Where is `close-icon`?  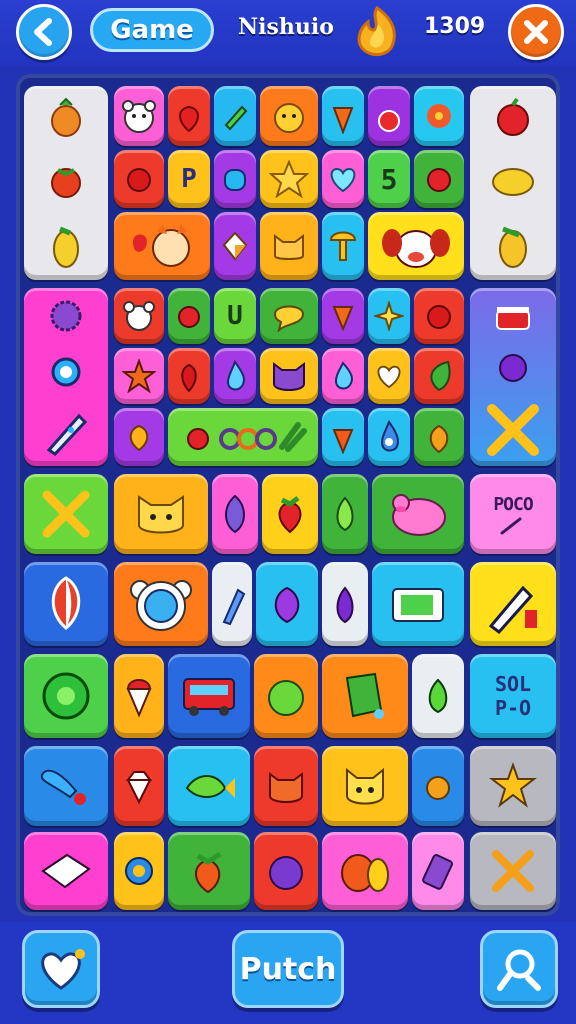
close-icon is located at coordinates (536, 32).